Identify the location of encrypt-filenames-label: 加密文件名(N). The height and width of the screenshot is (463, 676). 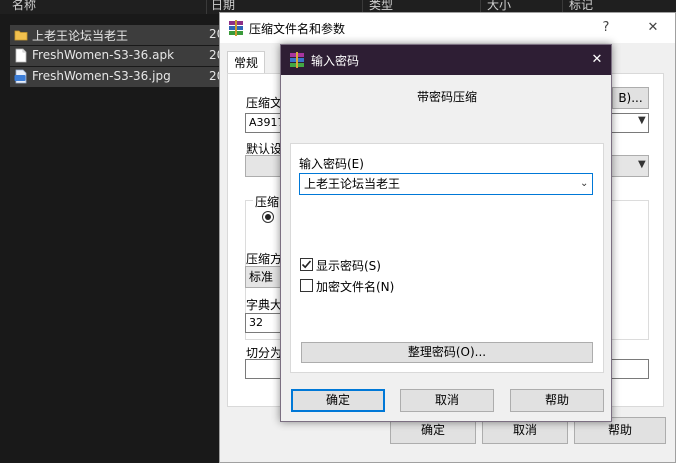
(355, 286).